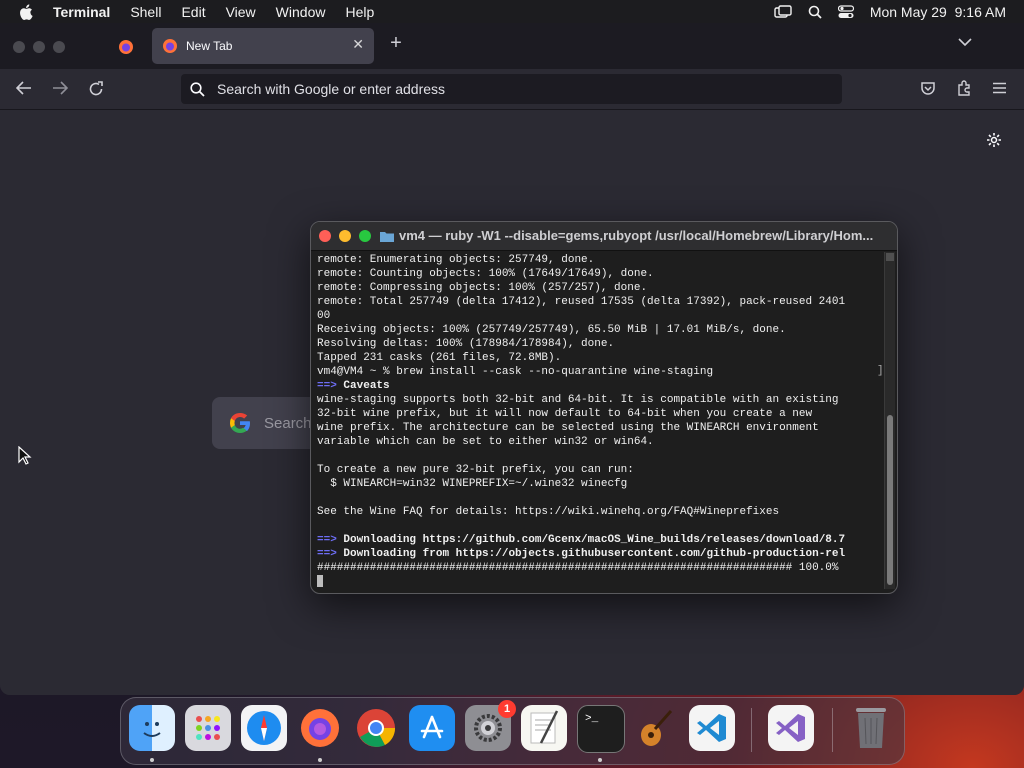 The image size is (1024, 768). Describe the element at coordinates (815, 12) in the screenshot. I see `spotlight-search-icon` at that location.